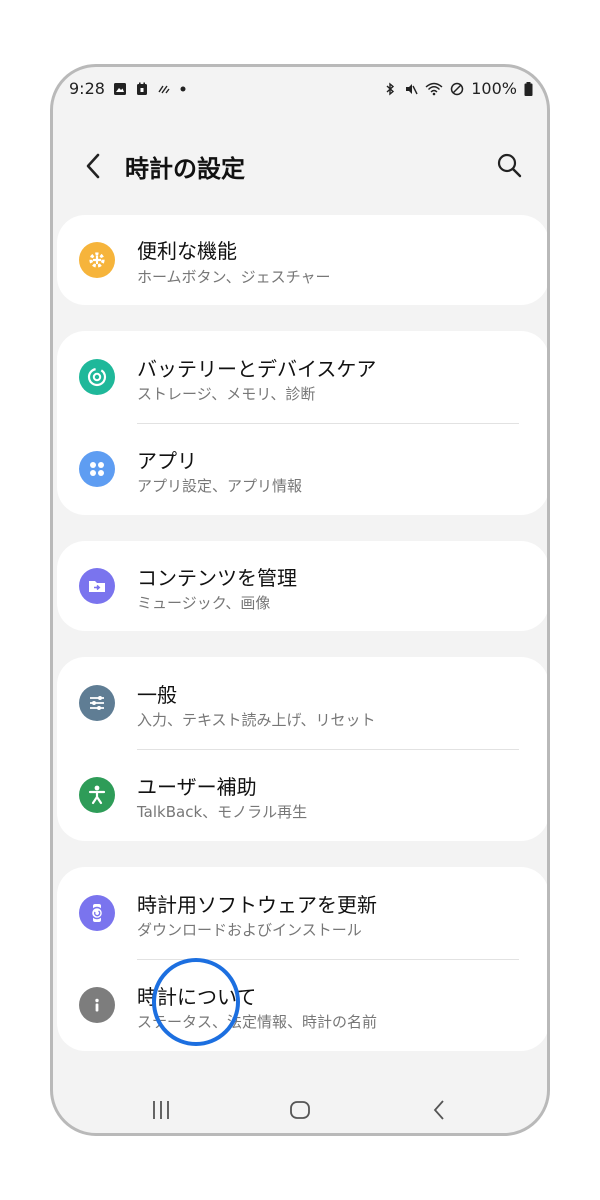 Image resolution: width=600 pixels, height=1200 pixels. What do you see at coordinates (440, 1110) in the screenshot?
I see `back-icon` at bounding box center [440, 1110].